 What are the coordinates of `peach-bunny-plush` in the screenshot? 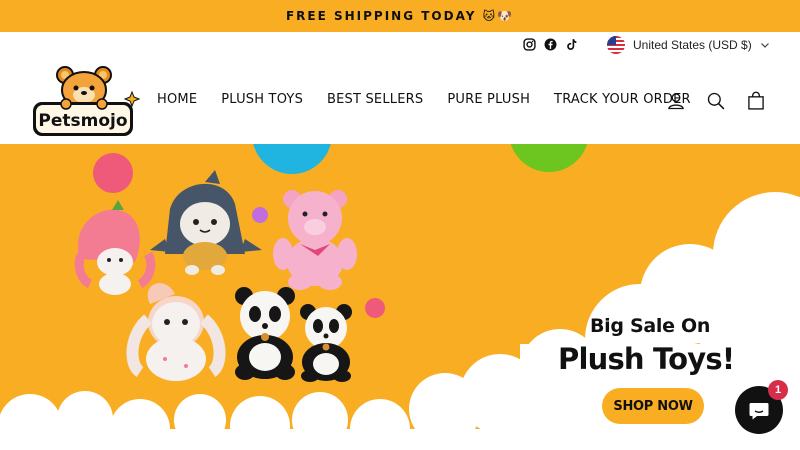 It's located at (176, 332).